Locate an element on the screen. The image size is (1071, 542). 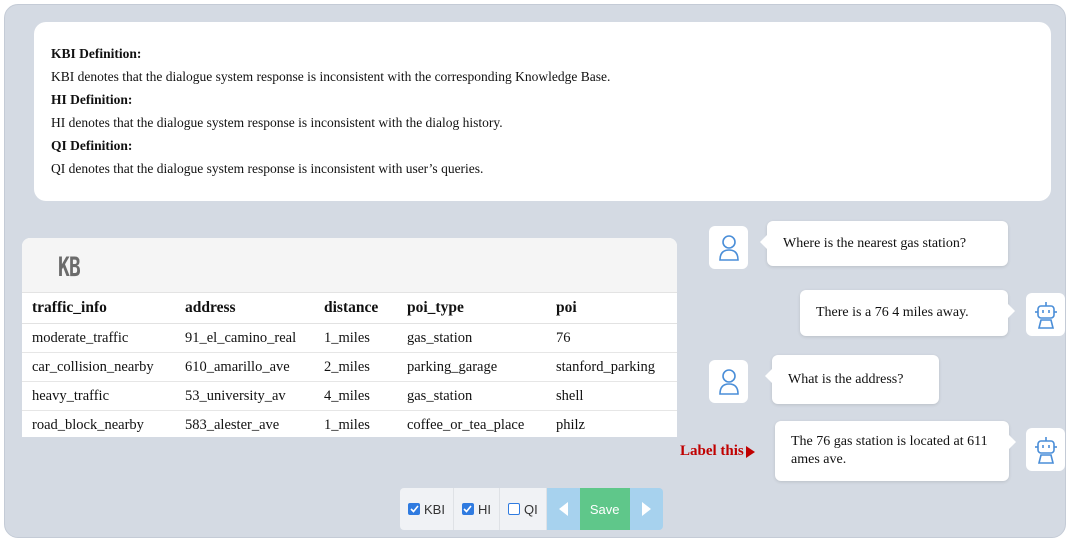
column-header: poi_type is located at coordinates (471, 308).